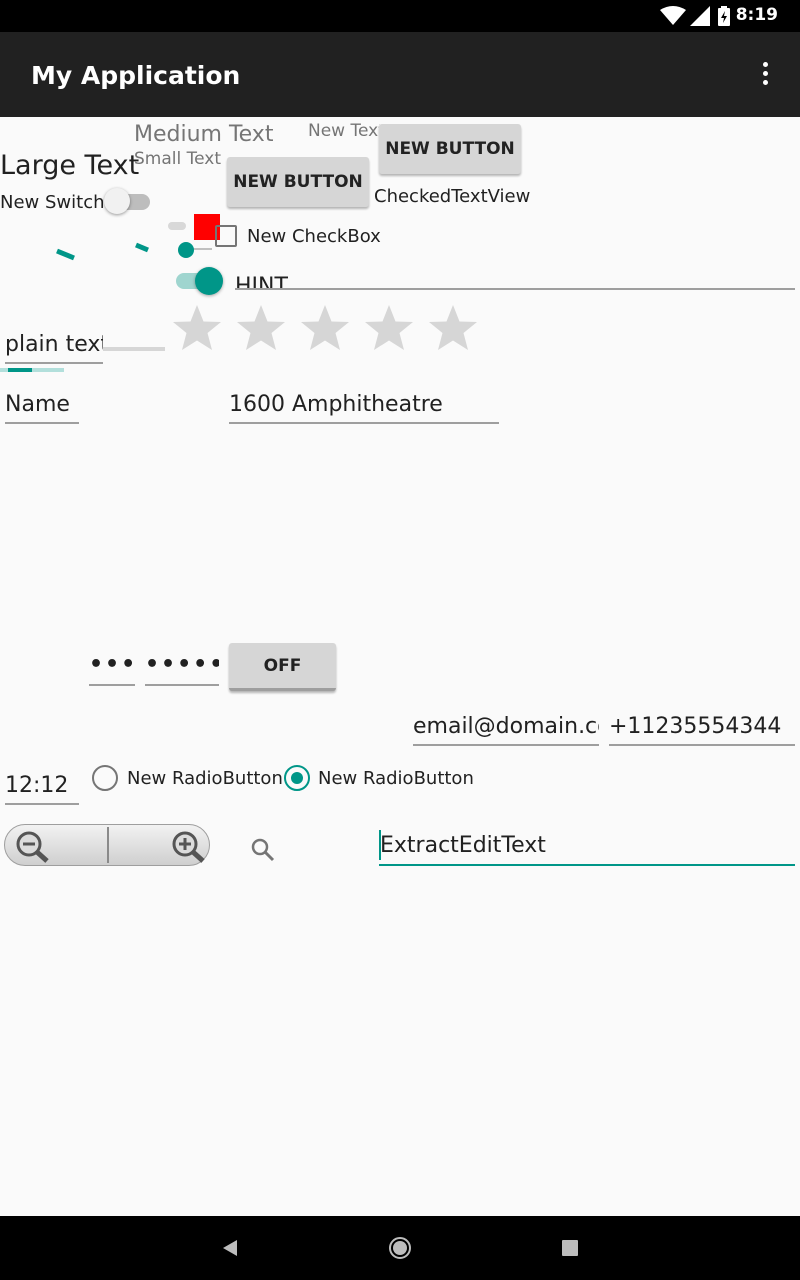 The height and width of the screenshot is (1280, 800). Describe the element at coordinates (702, 730) in the screenshot. I see `phone-field: +11235554344` at that location.